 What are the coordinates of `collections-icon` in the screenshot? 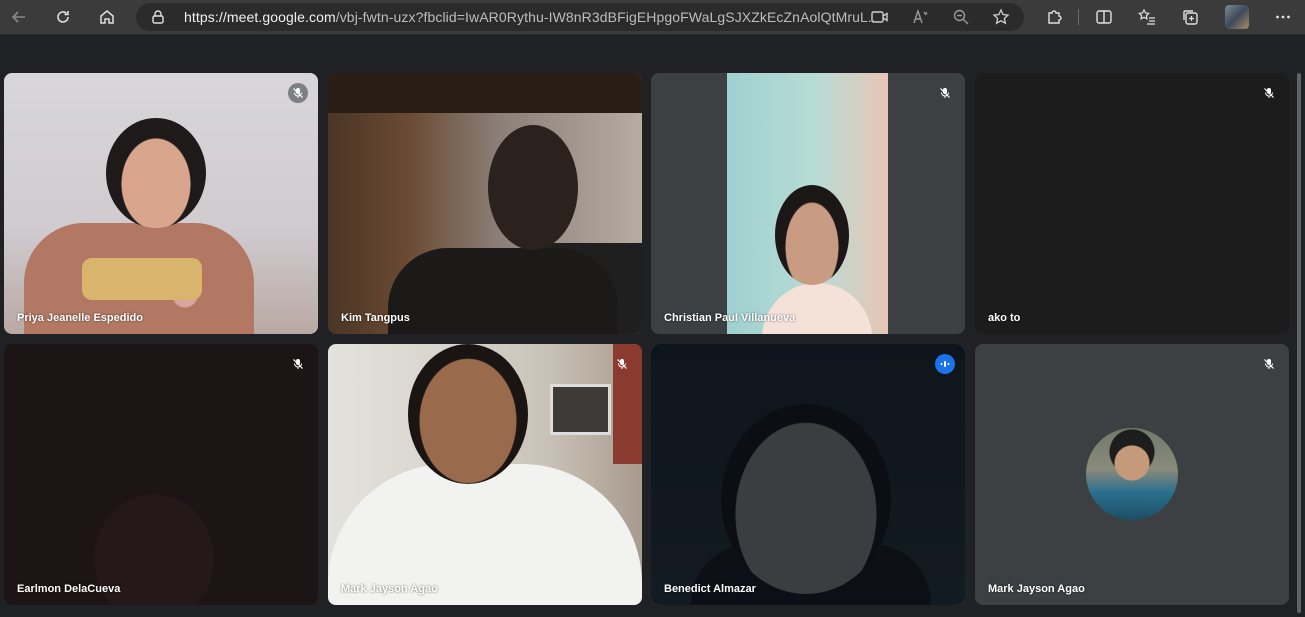 It's located at (1190, 17).